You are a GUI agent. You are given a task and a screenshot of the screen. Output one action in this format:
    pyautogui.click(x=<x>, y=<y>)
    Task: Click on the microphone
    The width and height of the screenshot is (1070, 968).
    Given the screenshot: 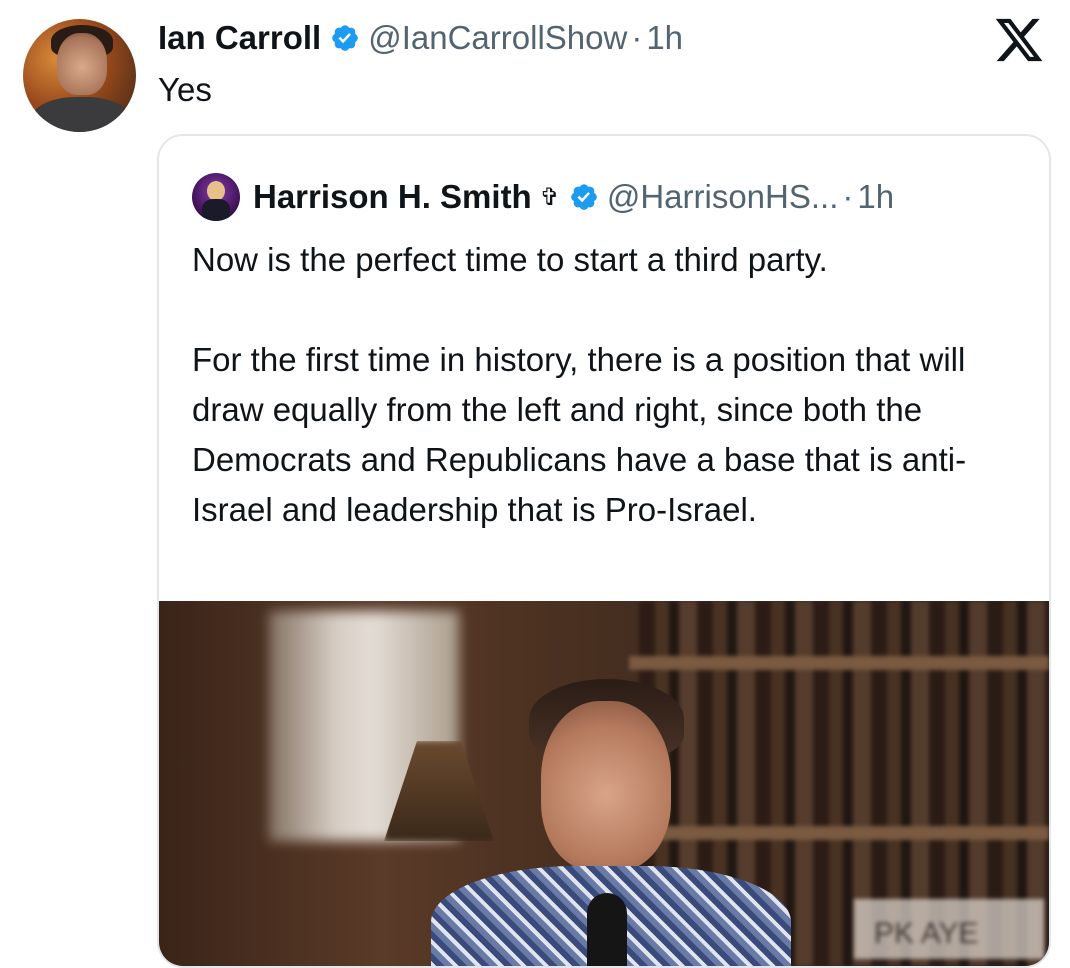 What is the action you would take?
    pyautogui.click(x=607, y=929)
    